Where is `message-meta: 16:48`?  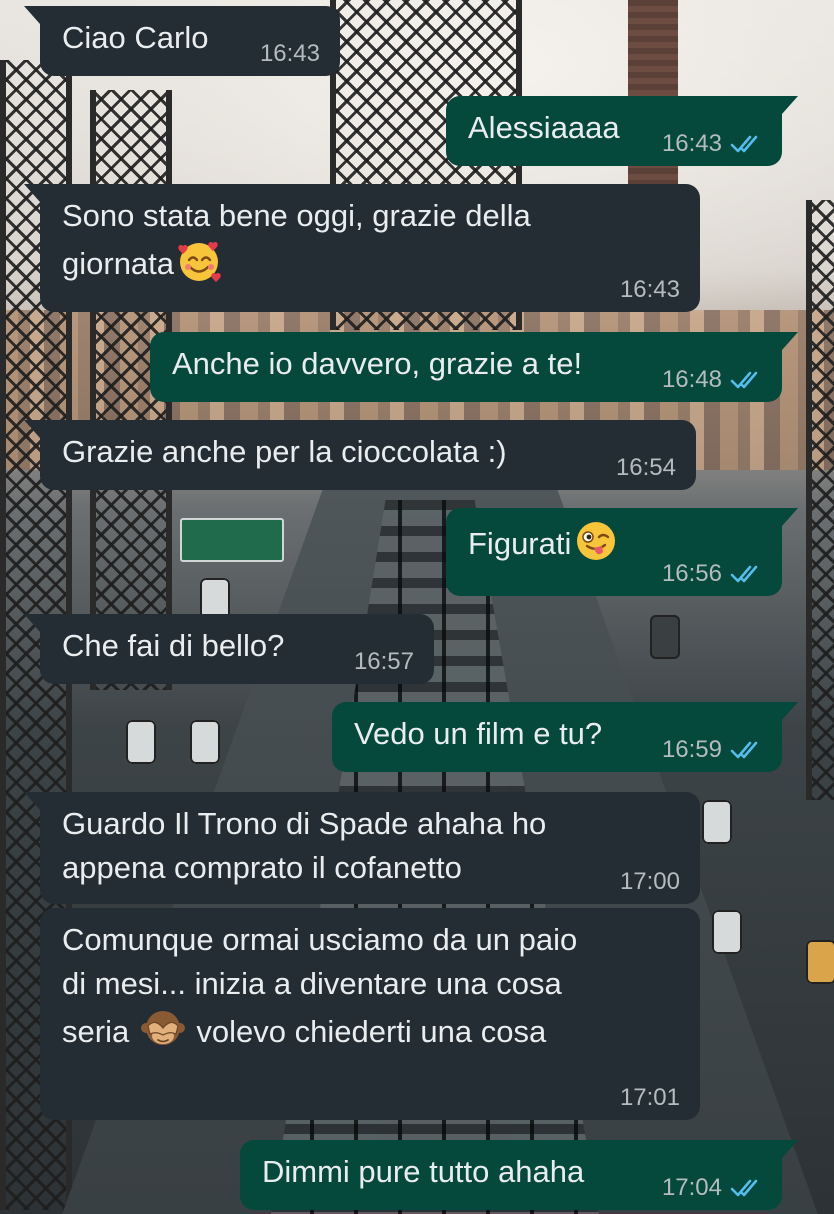
message-meta: 16:48 is located at coordinates (712, 380).